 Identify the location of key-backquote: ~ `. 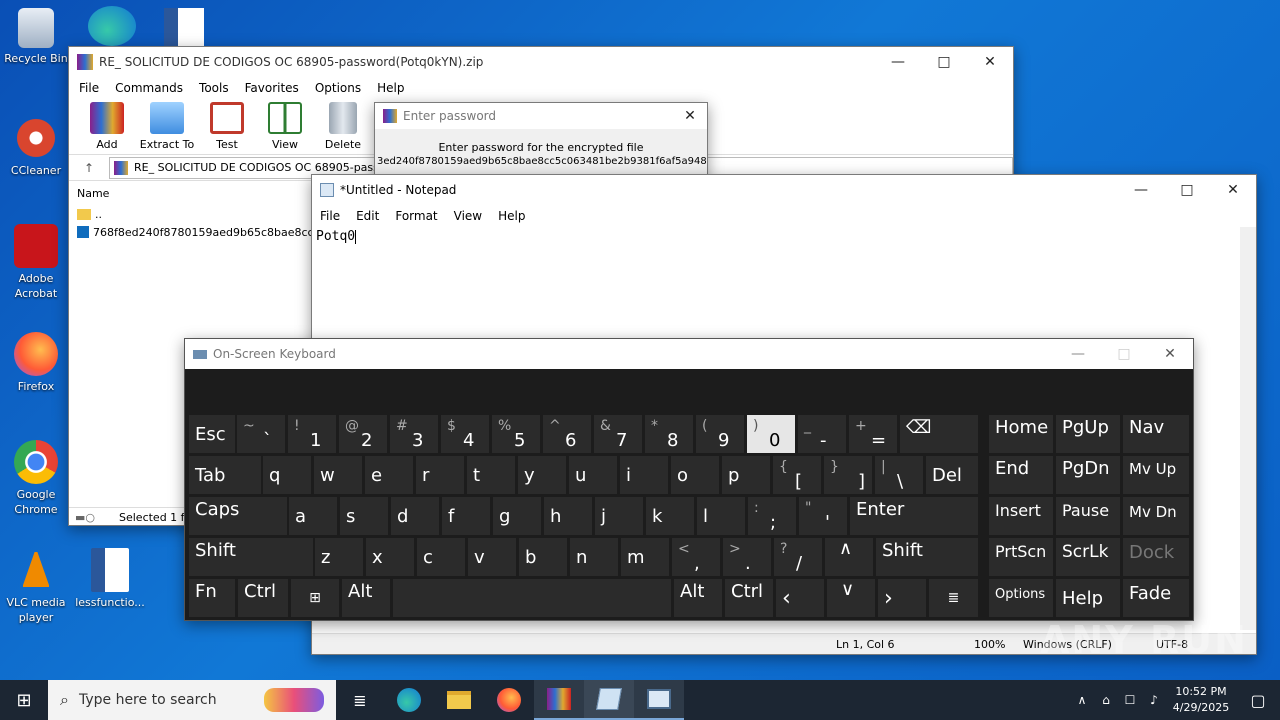
(261, 434).